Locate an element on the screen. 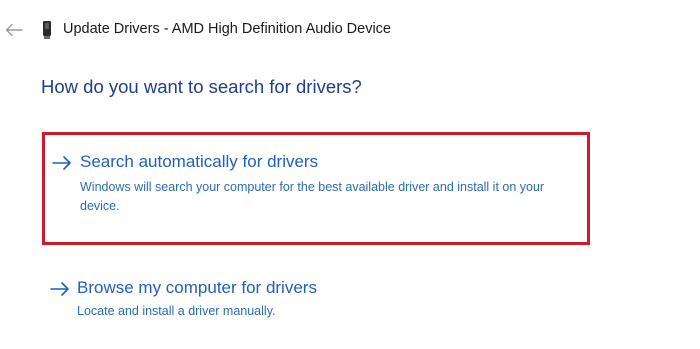  device-icon is located at coordinates (47, 30).